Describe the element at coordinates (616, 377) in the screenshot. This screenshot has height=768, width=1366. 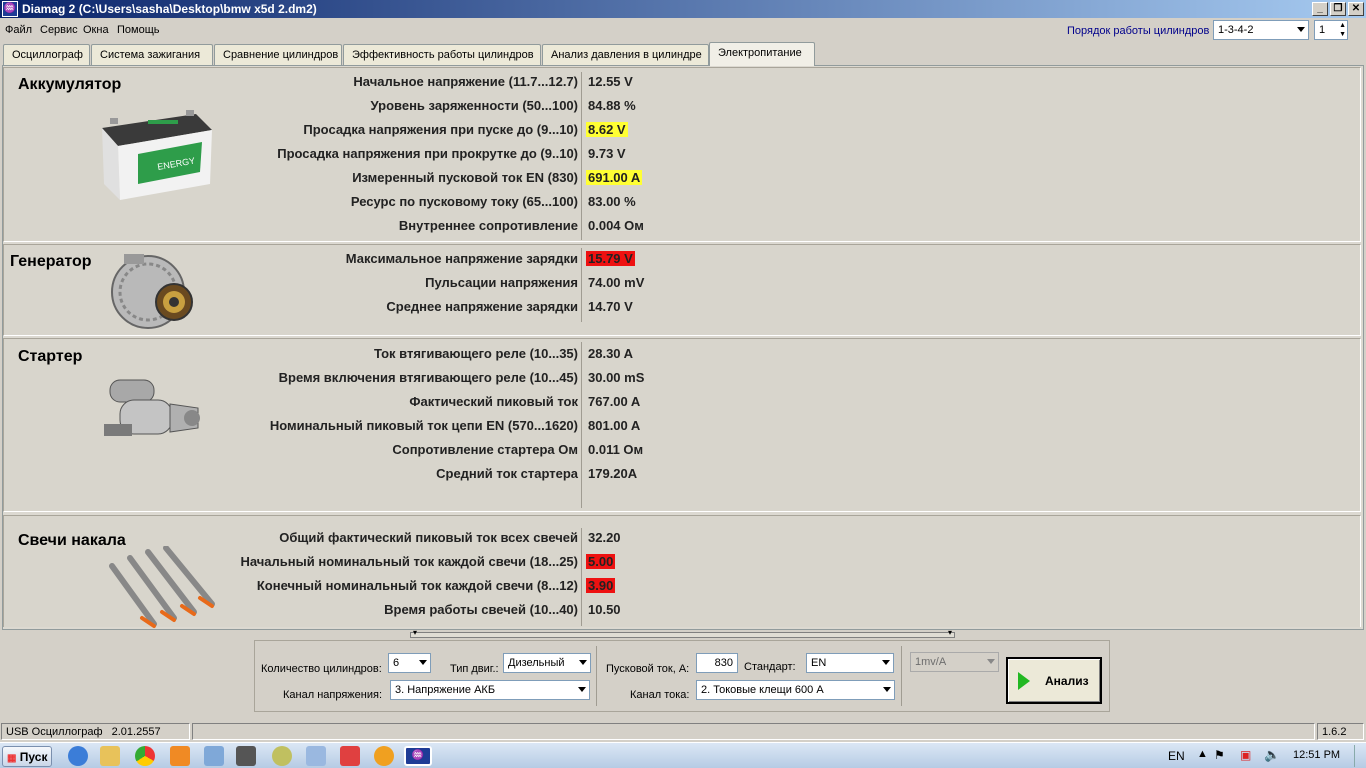
I see `starter-row-value: 30.00 mS` at that location.